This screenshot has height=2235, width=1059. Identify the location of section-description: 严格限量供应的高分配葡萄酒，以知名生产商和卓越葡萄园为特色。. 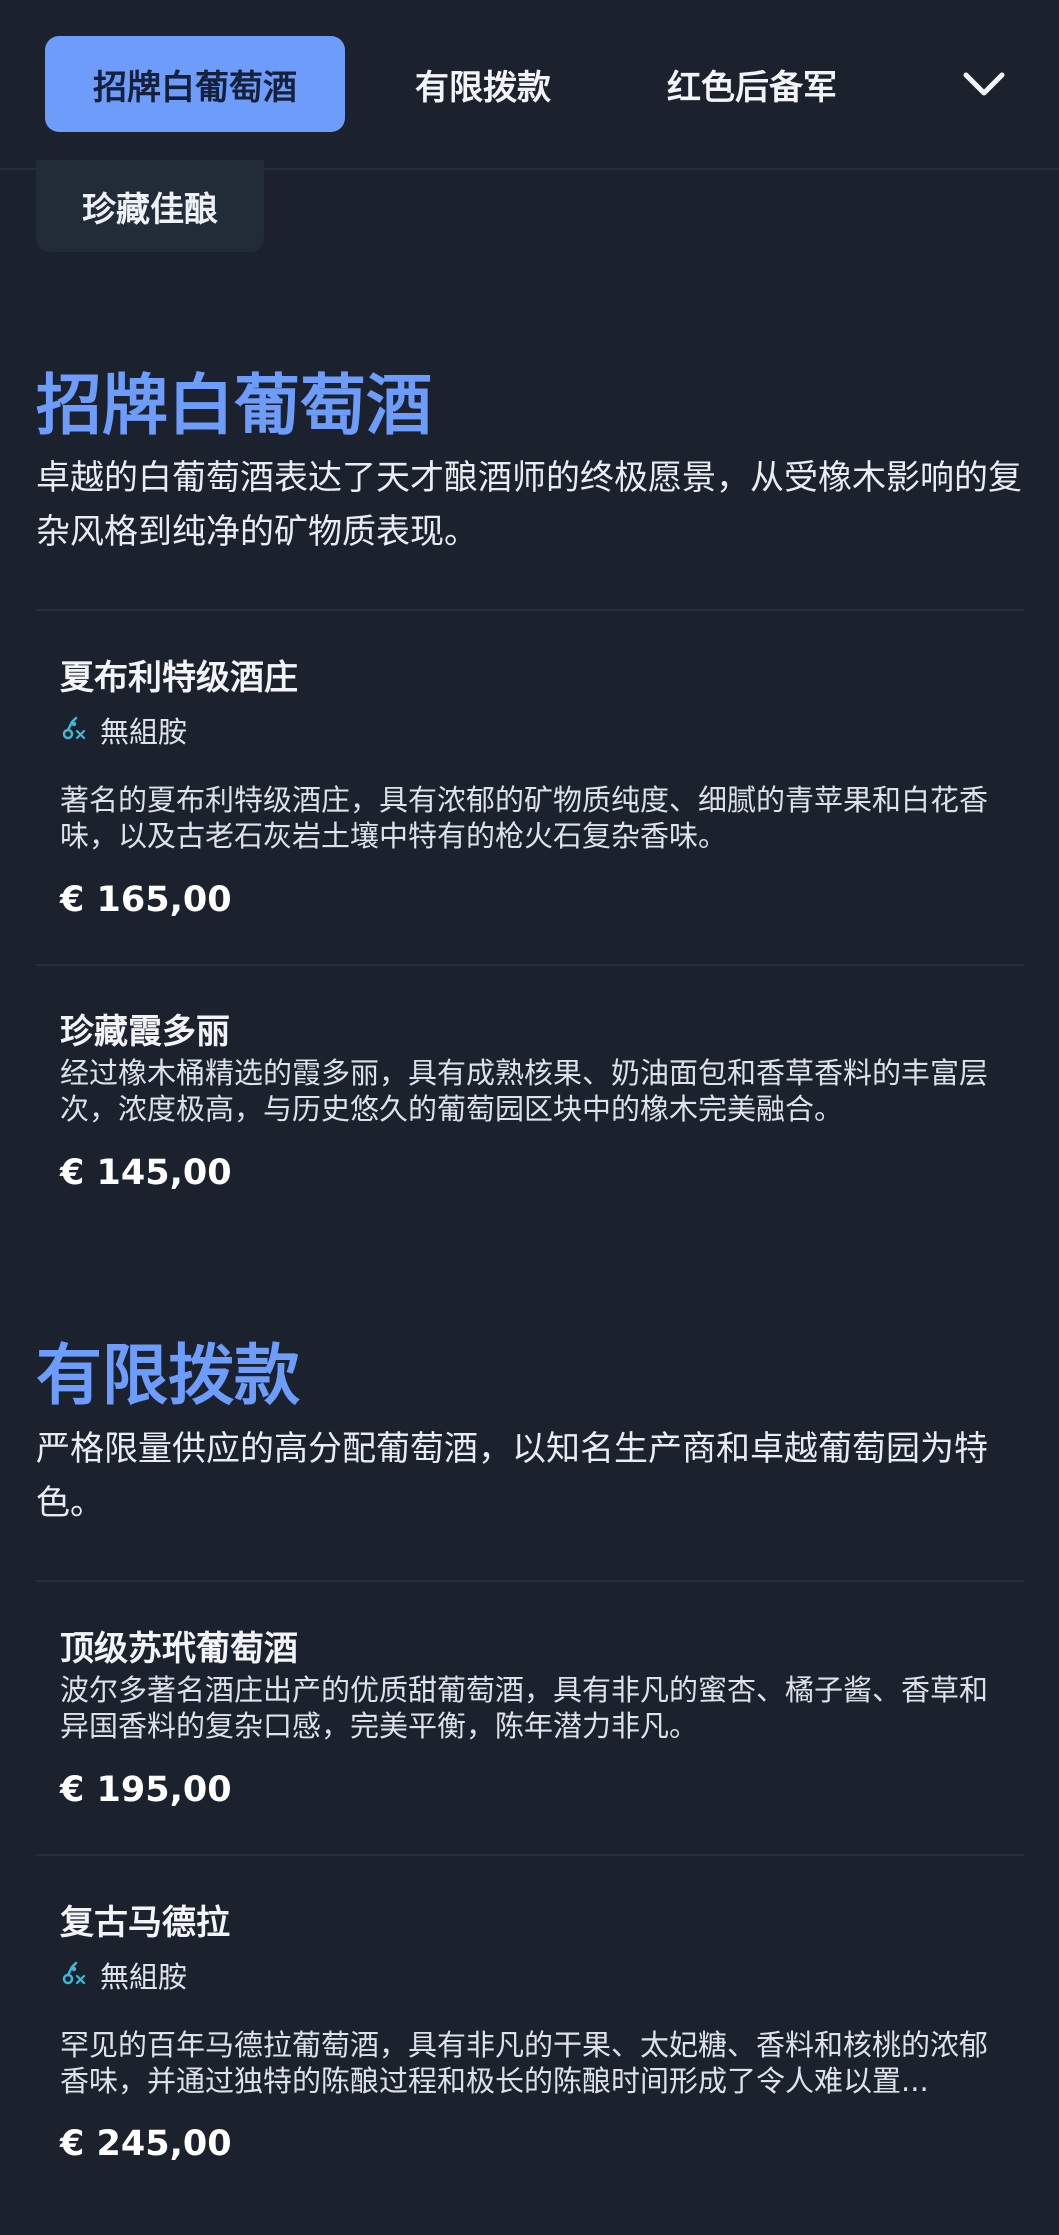
(512, 1476).